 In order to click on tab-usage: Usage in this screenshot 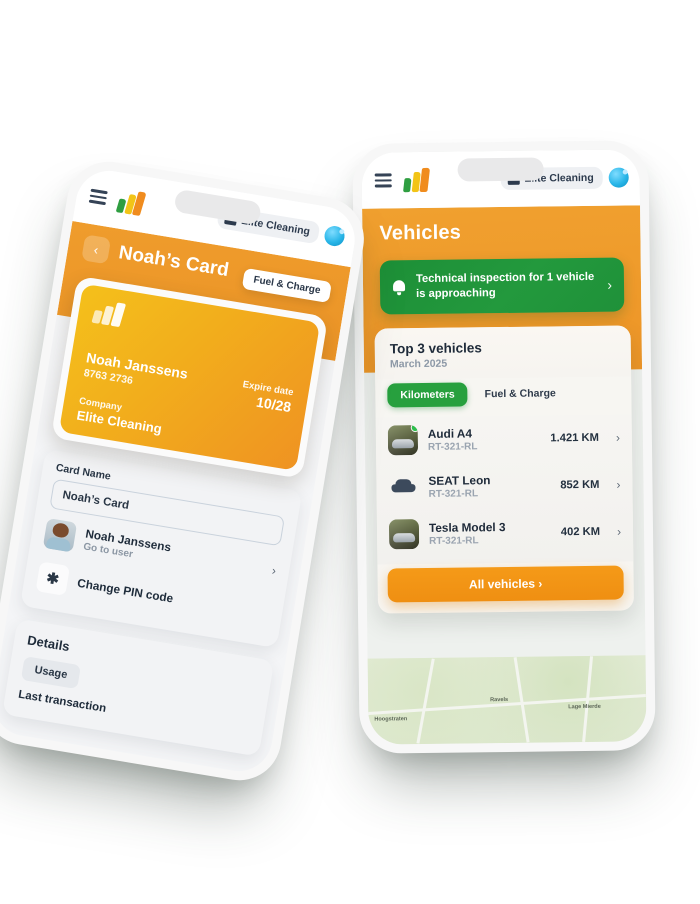, I will do `click(51, 673)`.